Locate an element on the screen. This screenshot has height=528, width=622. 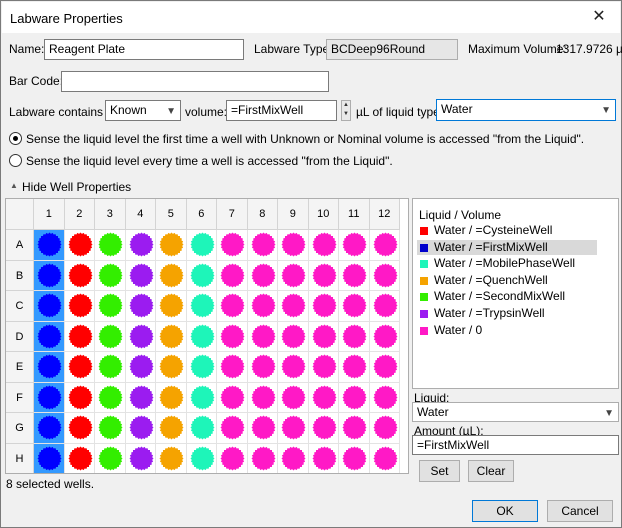
barcode-field is located at coordinates (195, 81).